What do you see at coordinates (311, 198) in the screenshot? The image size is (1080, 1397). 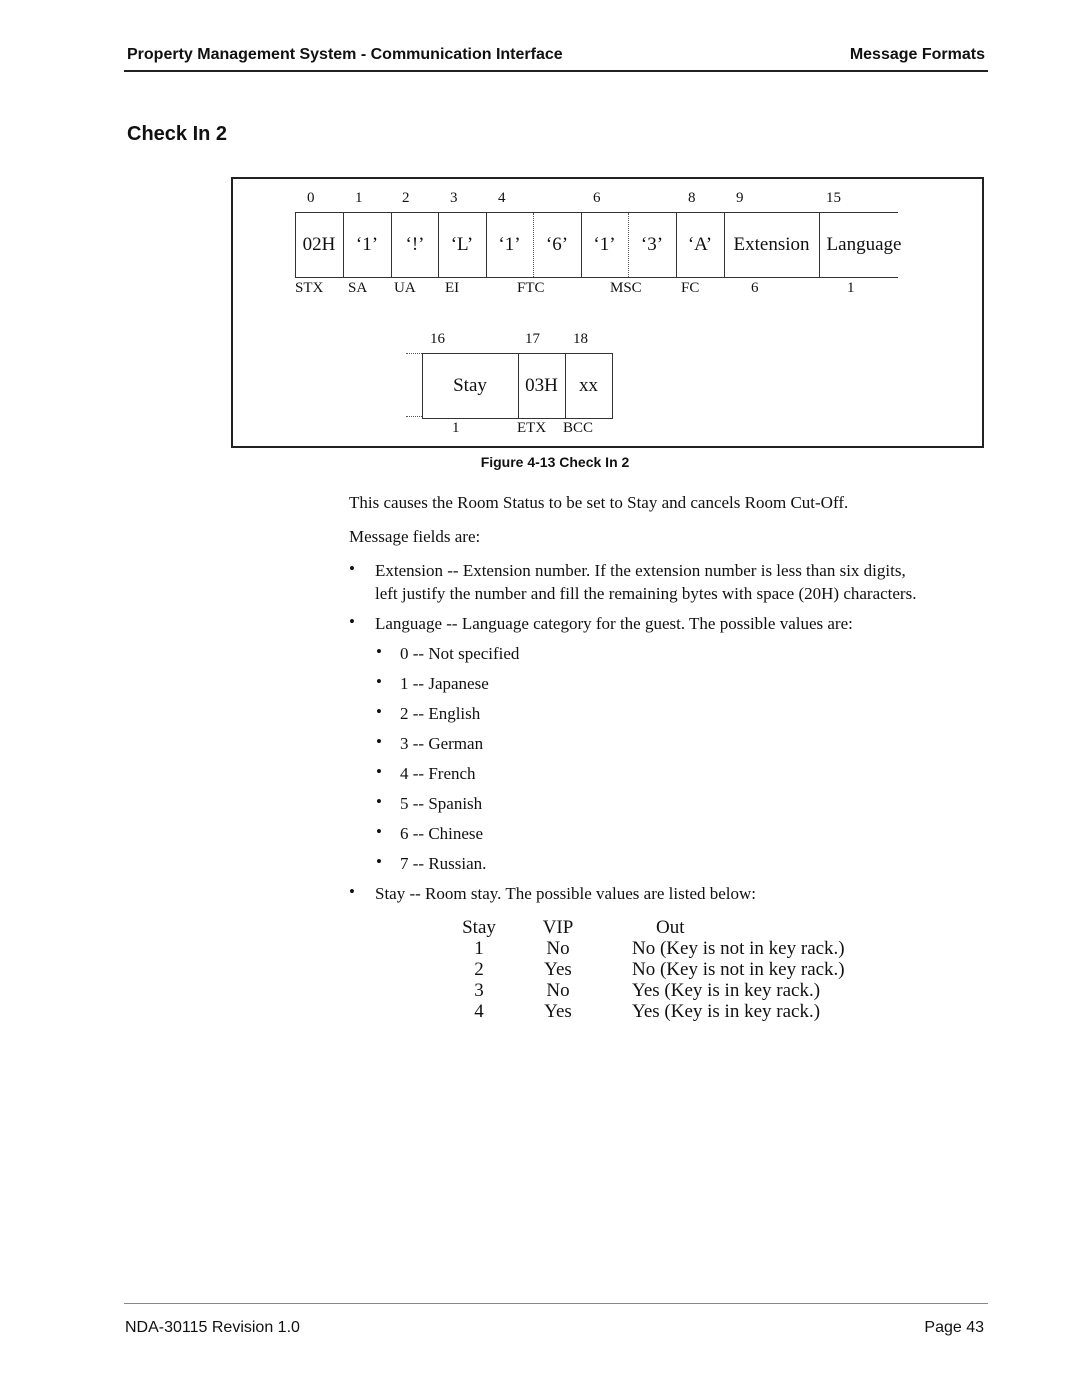 I see `byte-index: 0` at bounding box center [311, 198].